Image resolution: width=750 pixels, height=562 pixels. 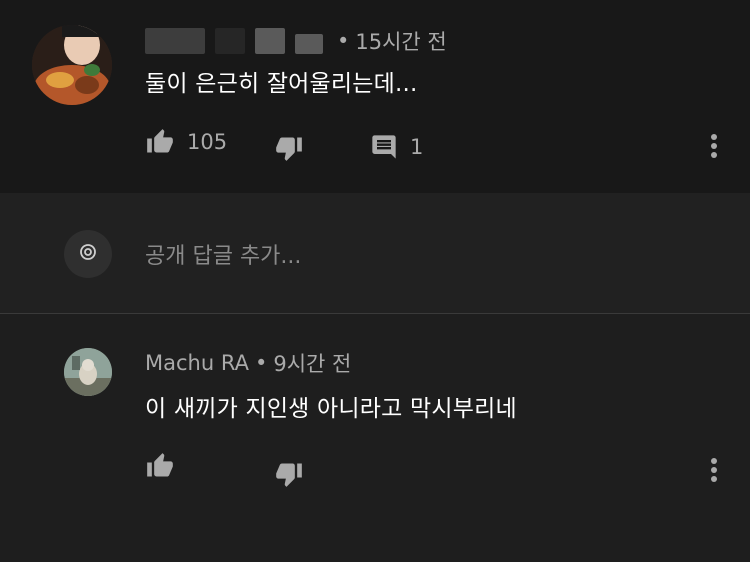 I want to click on reply-count-button: 1, so click(x=396, y=147).